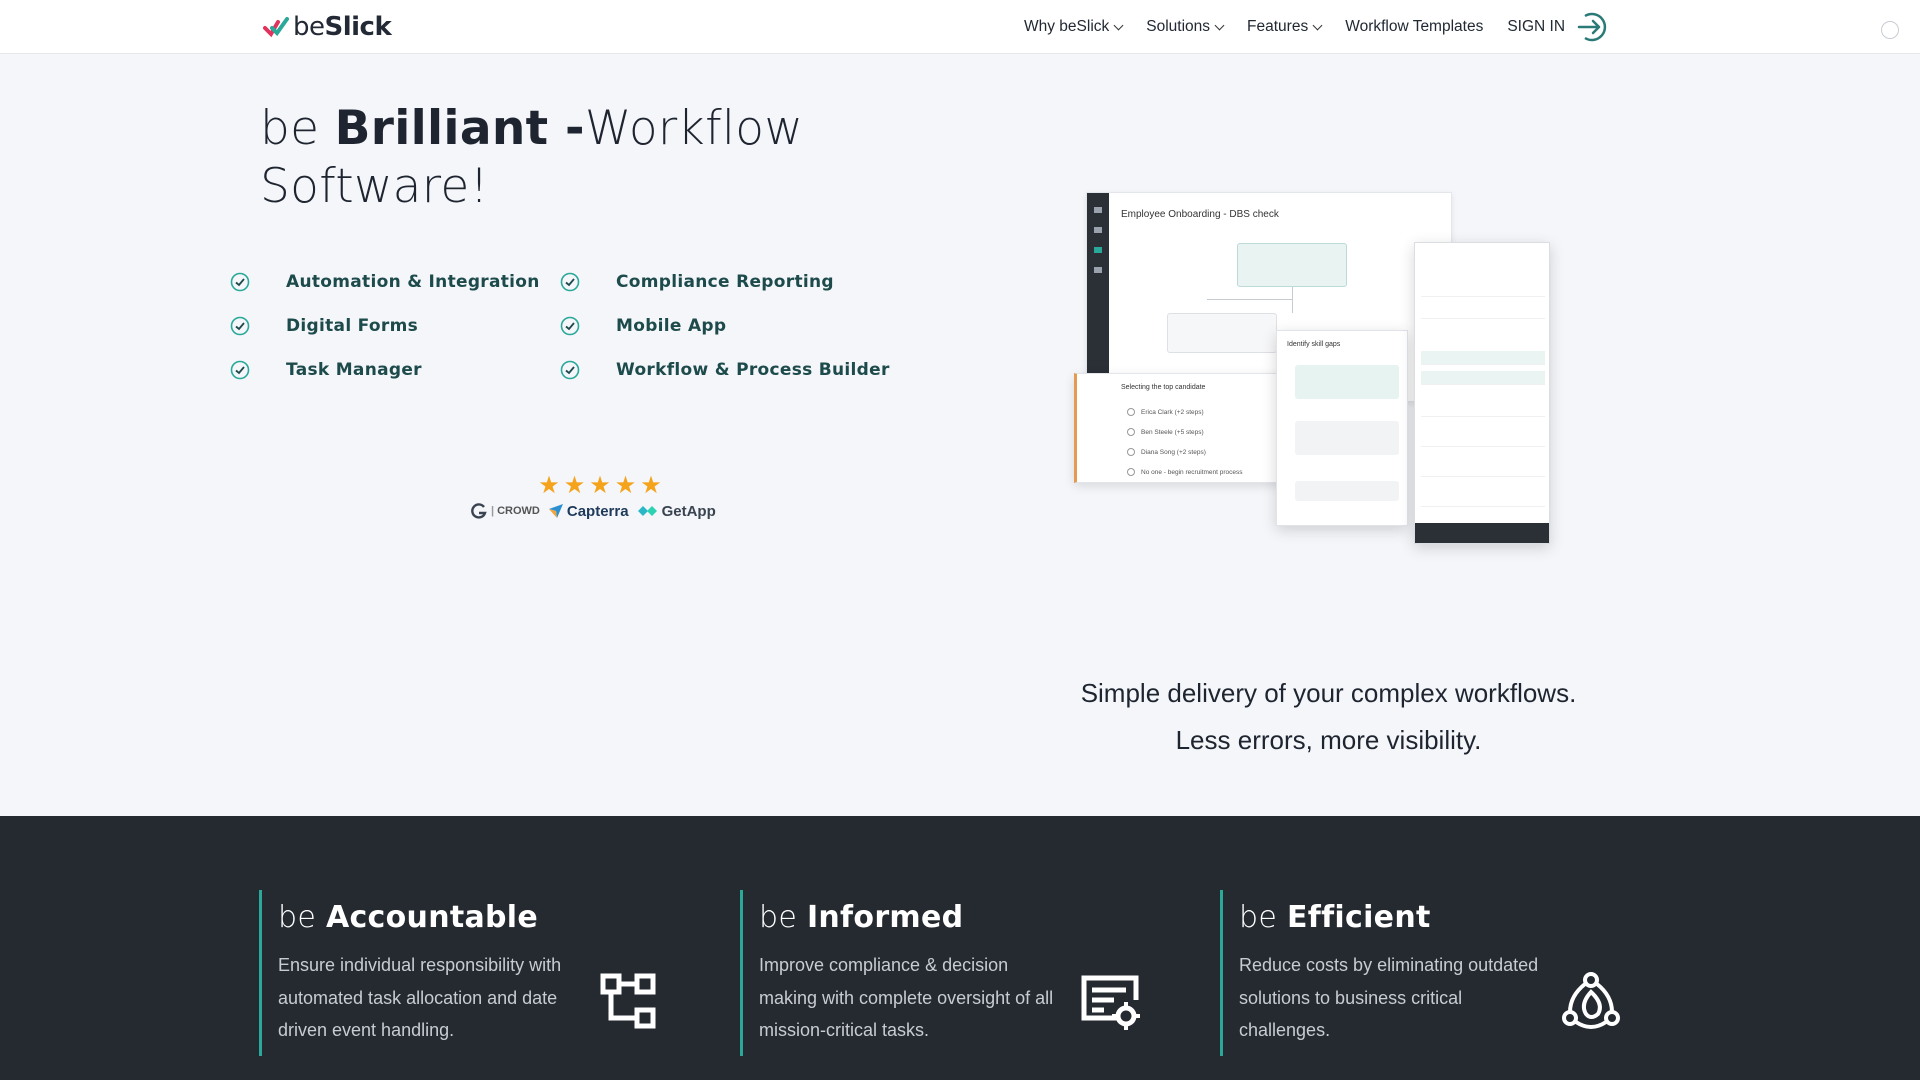  Describe the element at coordinates (588, 511) in the screenshot. I see `capterra-logo: Capterra` at that location.